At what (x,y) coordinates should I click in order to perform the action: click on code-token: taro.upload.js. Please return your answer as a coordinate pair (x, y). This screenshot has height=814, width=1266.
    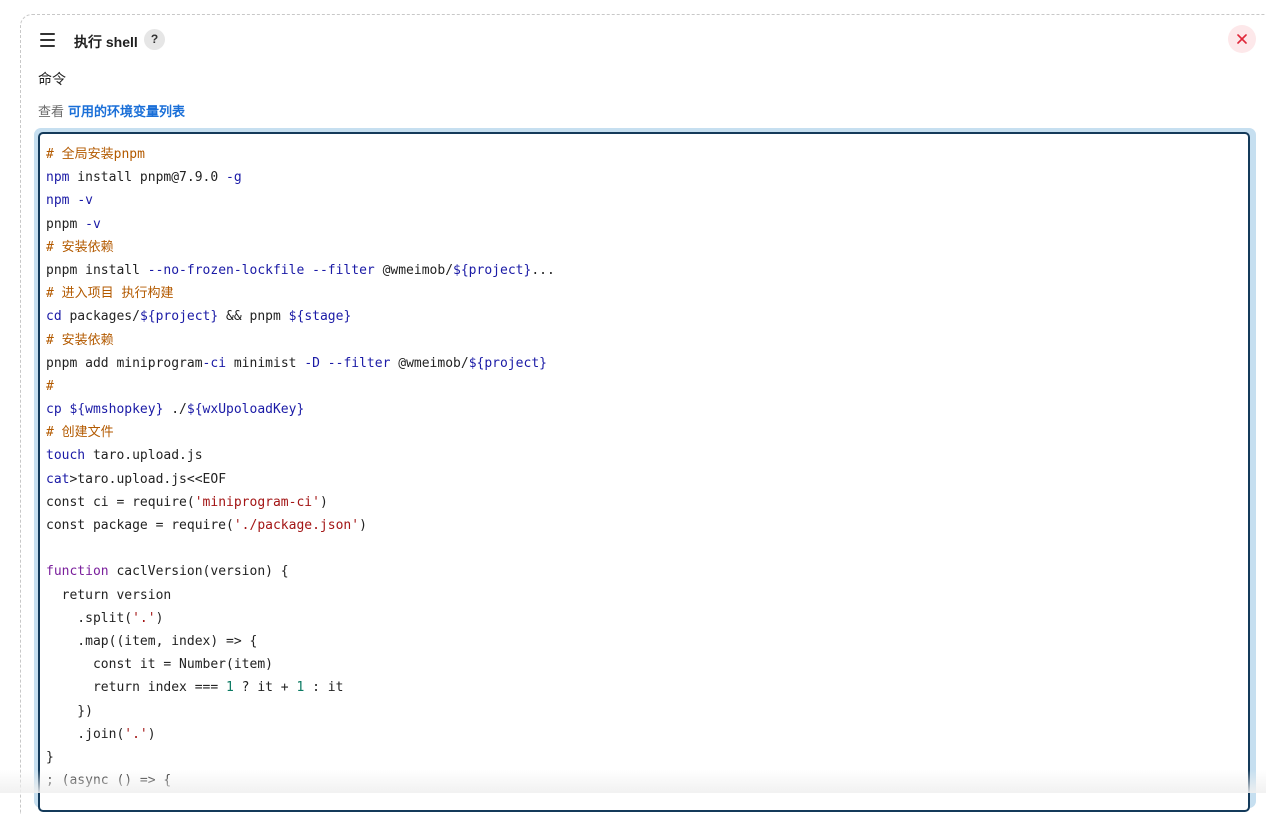
    Looking at the image, I should click on (144, 456).